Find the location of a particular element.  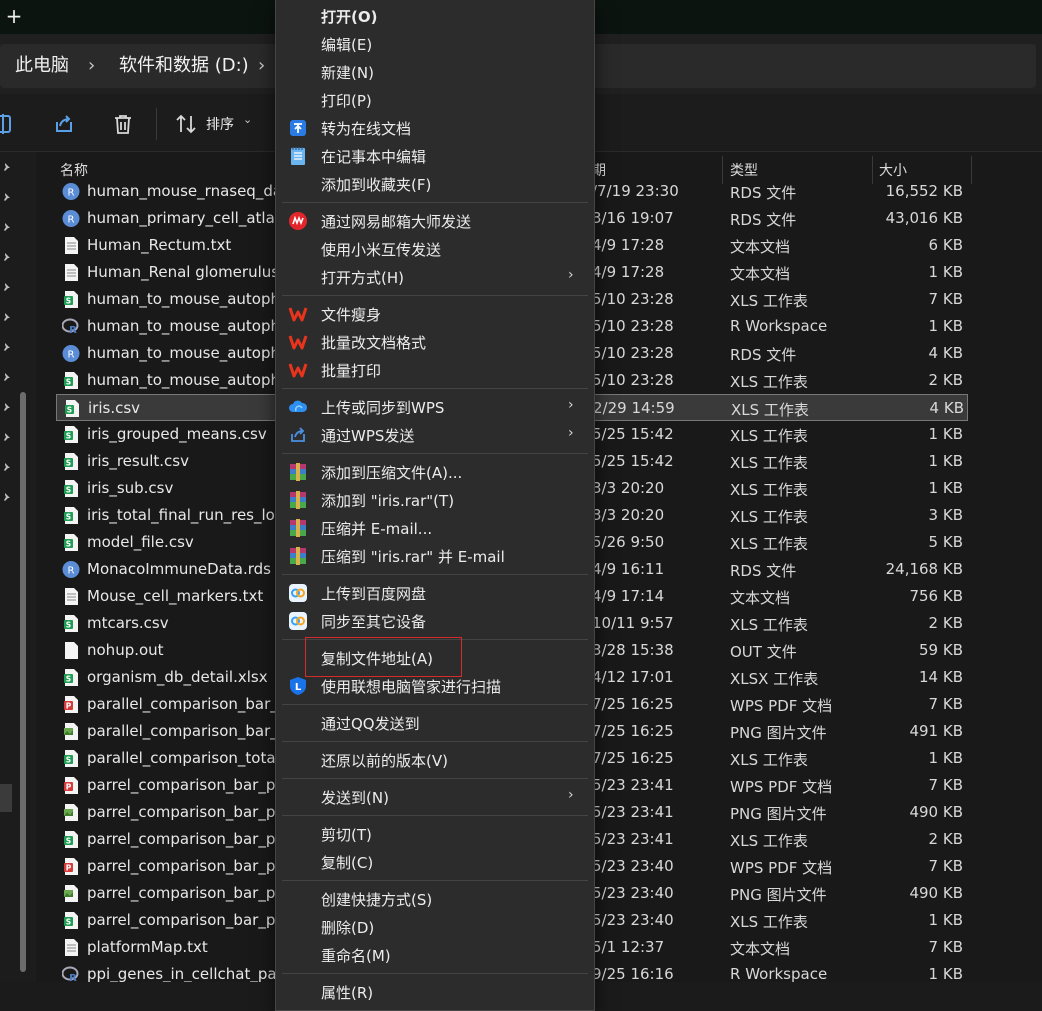

nav-selected-item is located at coordinates (6, 798).